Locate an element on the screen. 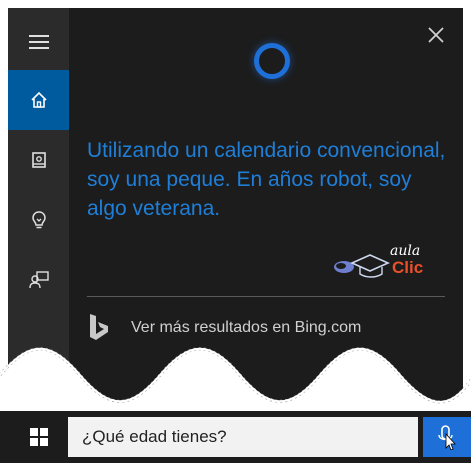  feedback-button is located at coordinates (38, 280).